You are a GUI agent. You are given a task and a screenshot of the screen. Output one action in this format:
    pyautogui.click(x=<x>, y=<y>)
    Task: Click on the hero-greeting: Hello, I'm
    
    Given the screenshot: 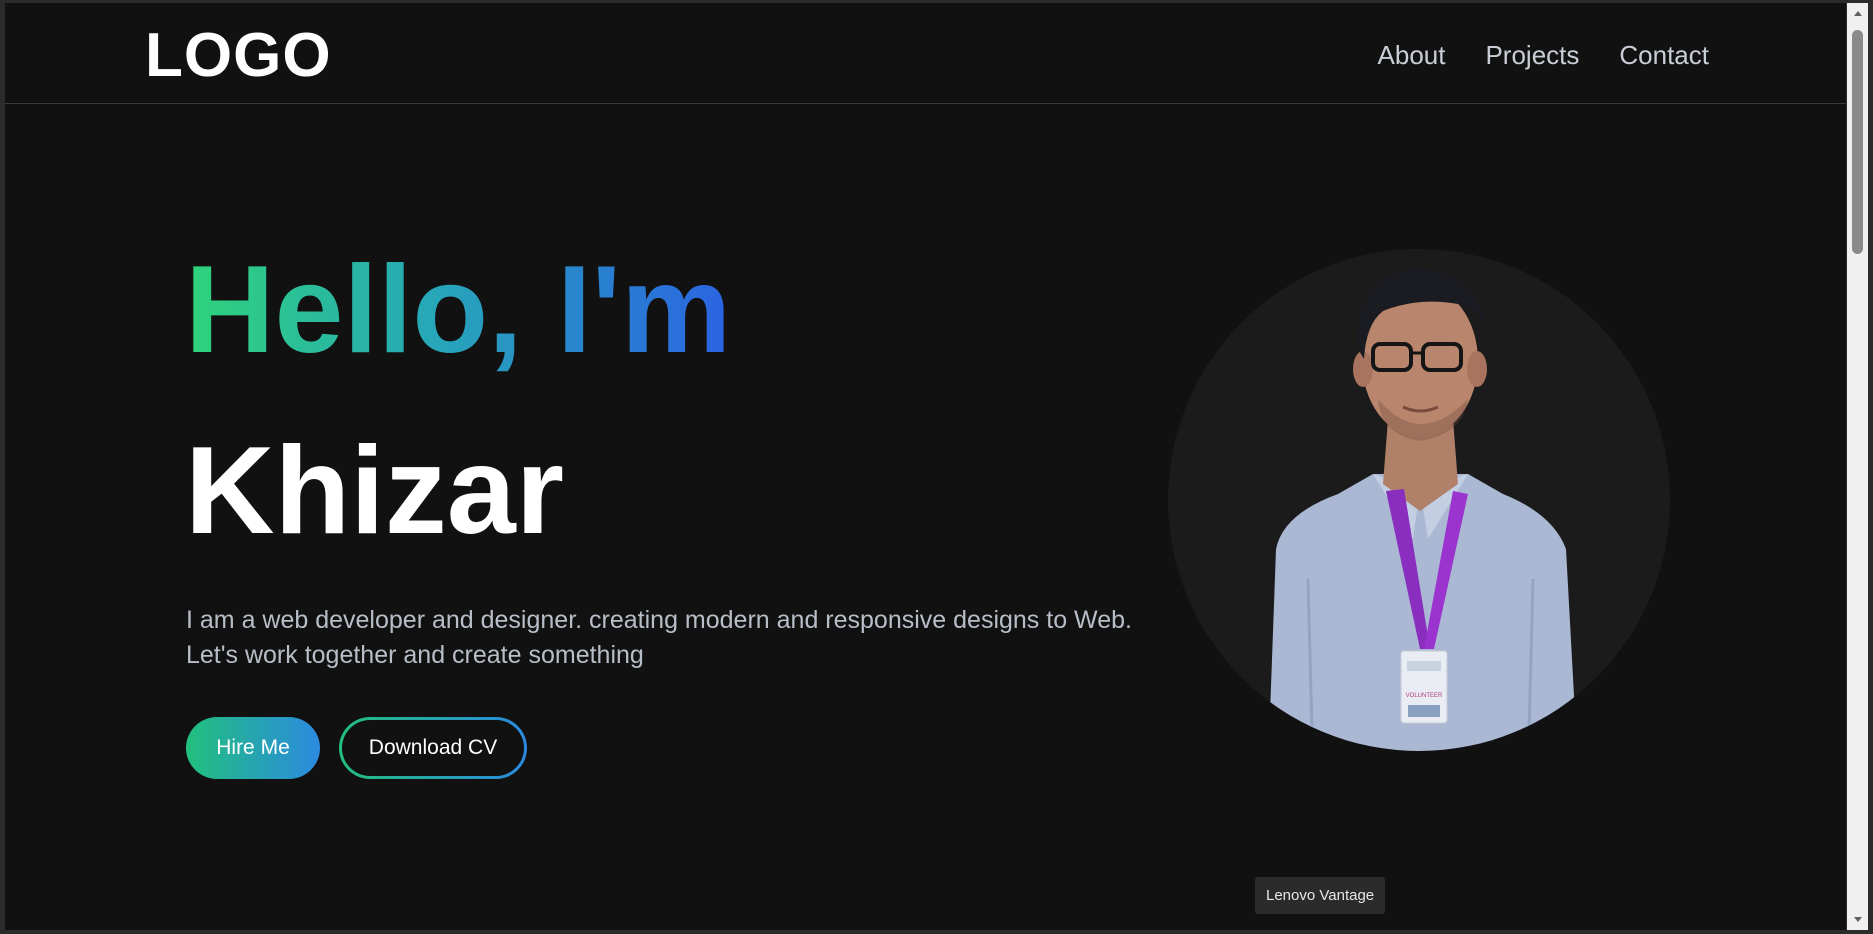 What is the action you would take?
    pyautogui.click(x=458, y=310)
    